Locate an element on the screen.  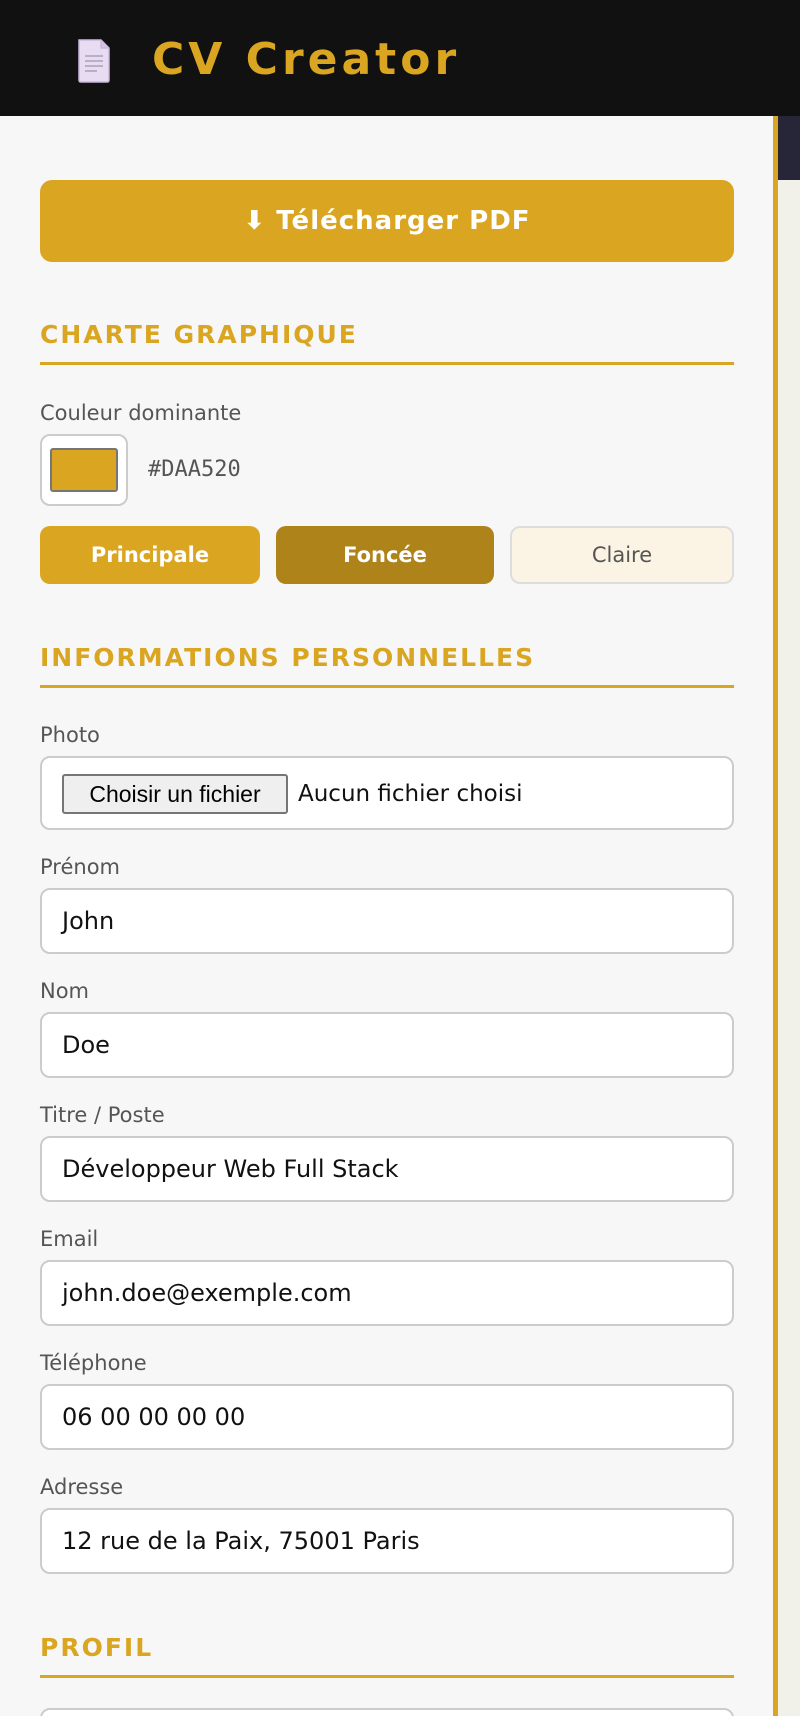
photo-file-input: Choisir un fichier Aucun fichier choisi is located at coordinates (387, 793).